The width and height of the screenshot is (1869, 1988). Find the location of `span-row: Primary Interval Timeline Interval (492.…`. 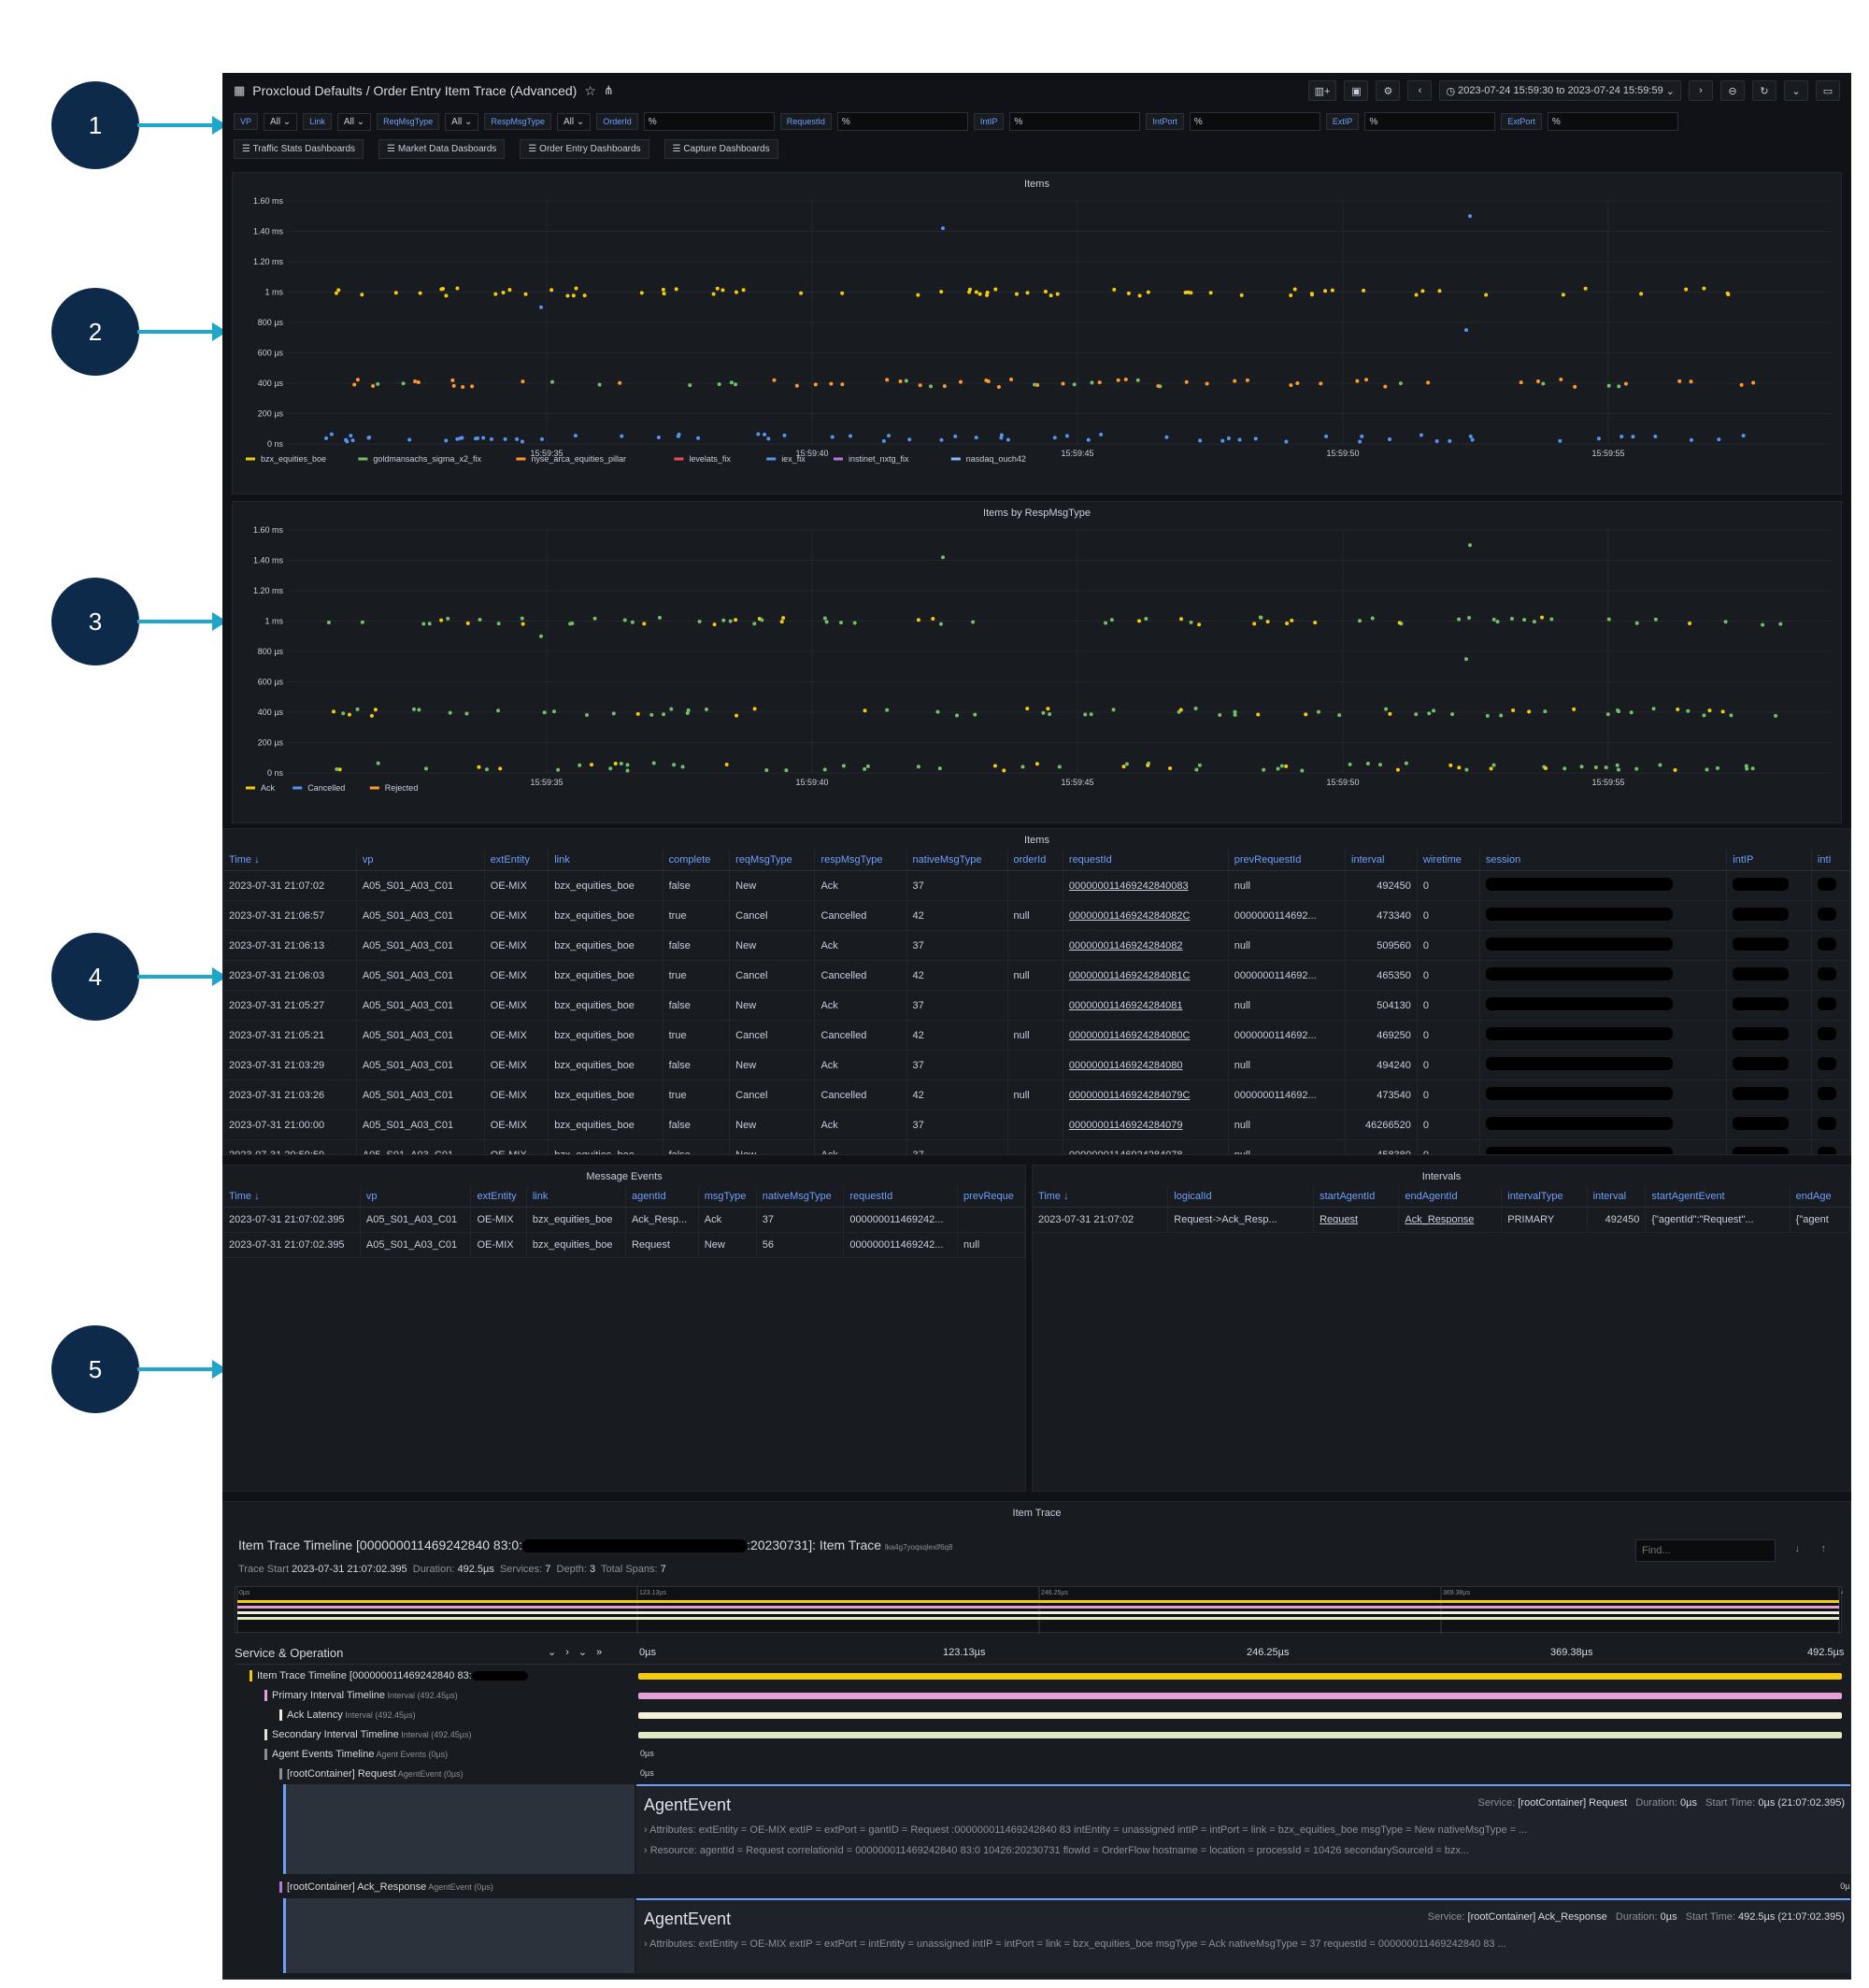

span-row: Primary Interval Timeline Interval (492.… is located at coordinates (1042, 1696).